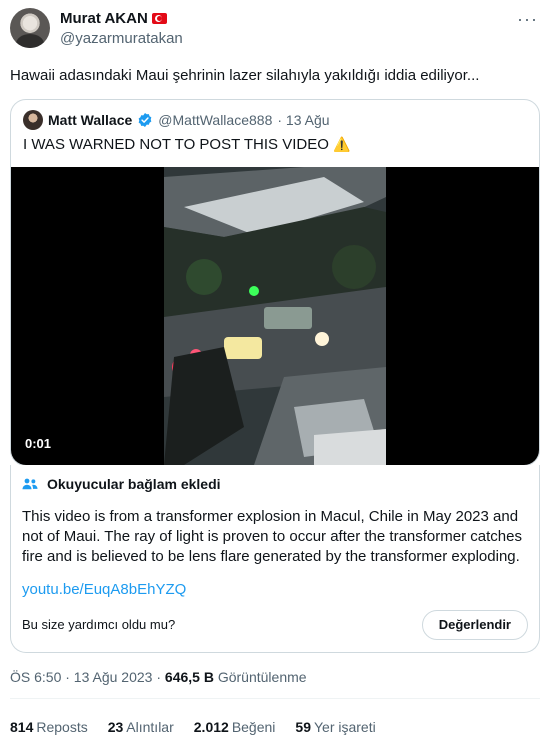  I want to click on quoted-date: · 13 Ağu, so click(303, 120).